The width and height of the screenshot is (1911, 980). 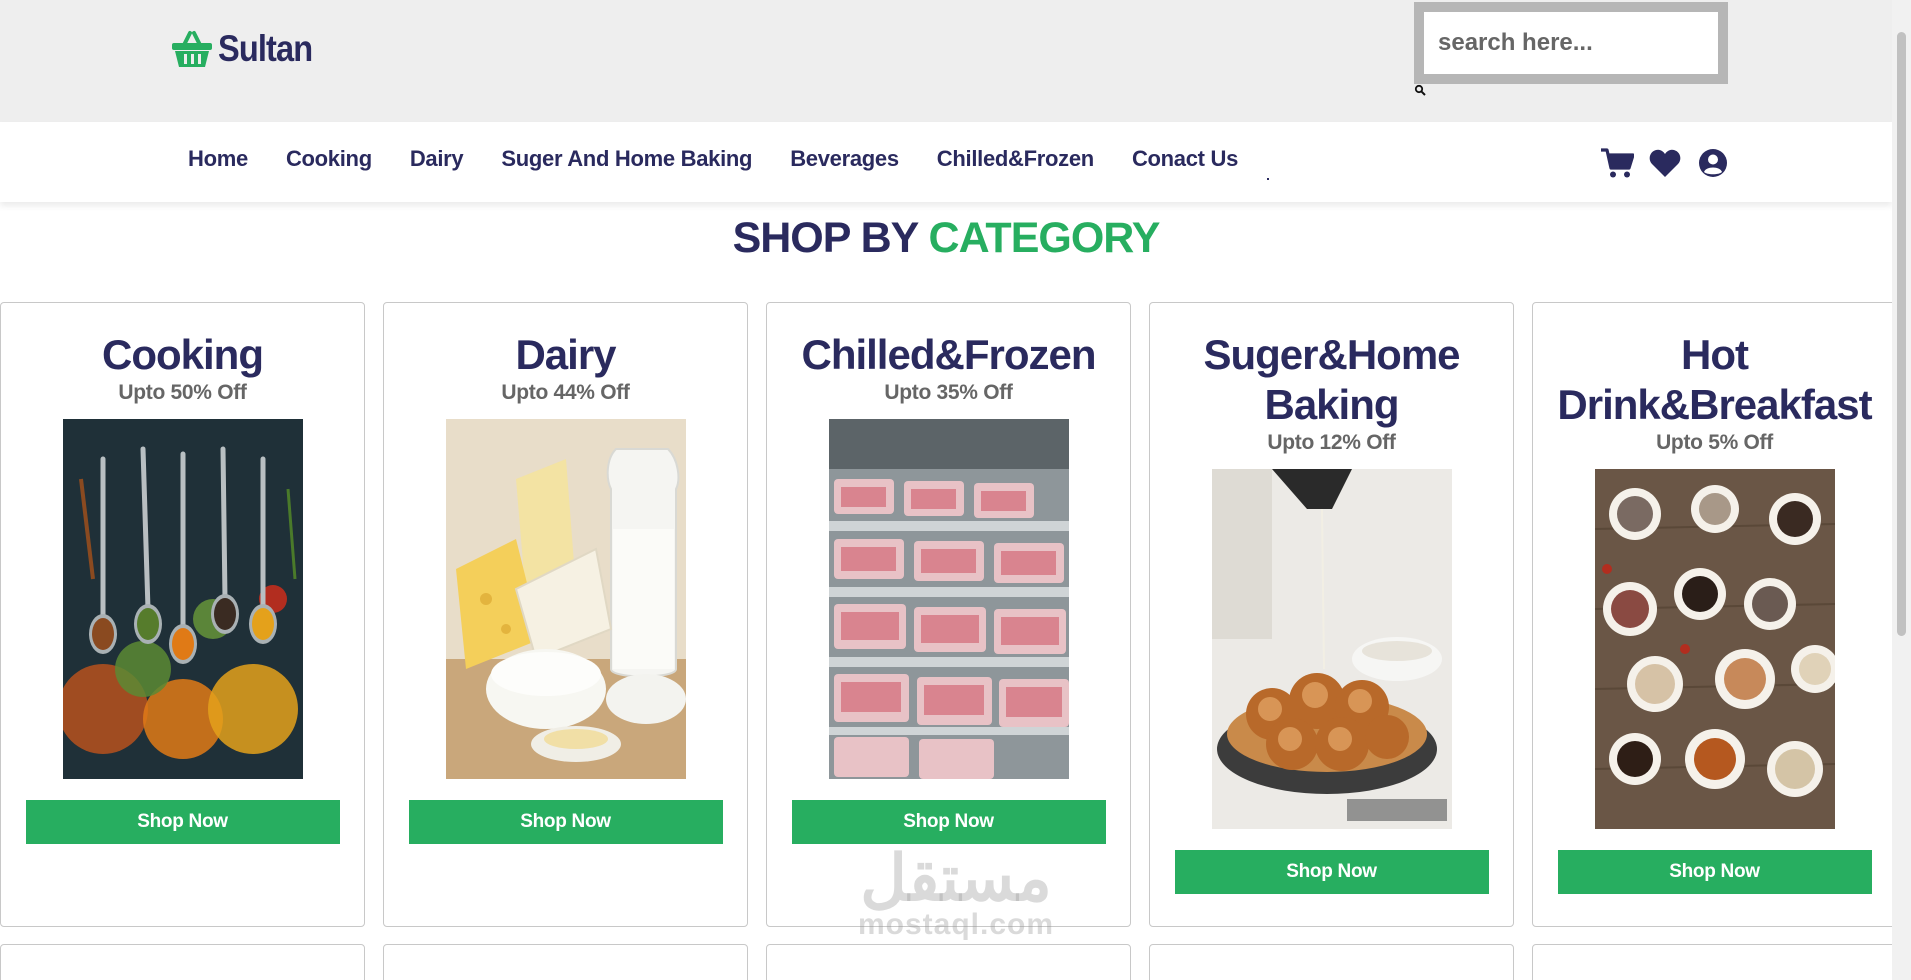 I want to click on top-header: Sultan, so click(x=946, y=61).